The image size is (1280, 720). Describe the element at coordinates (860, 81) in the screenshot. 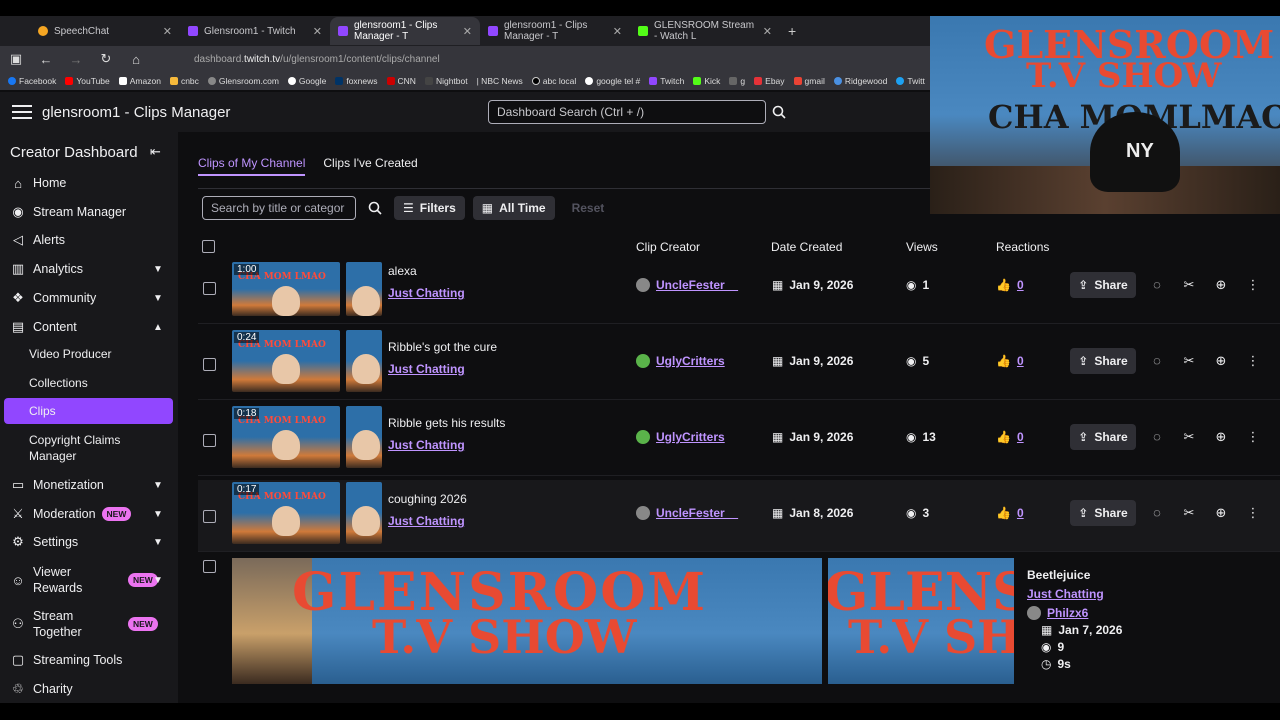

I see `bookmark-ridgewood: Ridgewood` at that location.